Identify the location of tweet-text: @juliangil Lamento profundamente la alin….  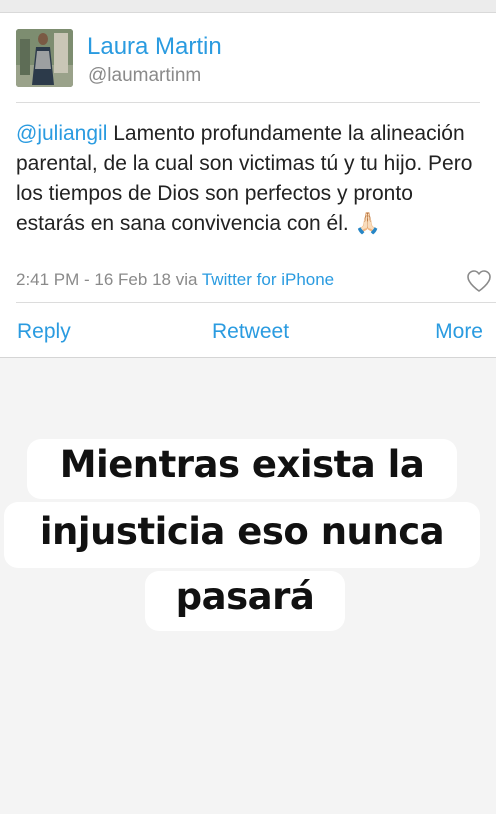
(251, 179).